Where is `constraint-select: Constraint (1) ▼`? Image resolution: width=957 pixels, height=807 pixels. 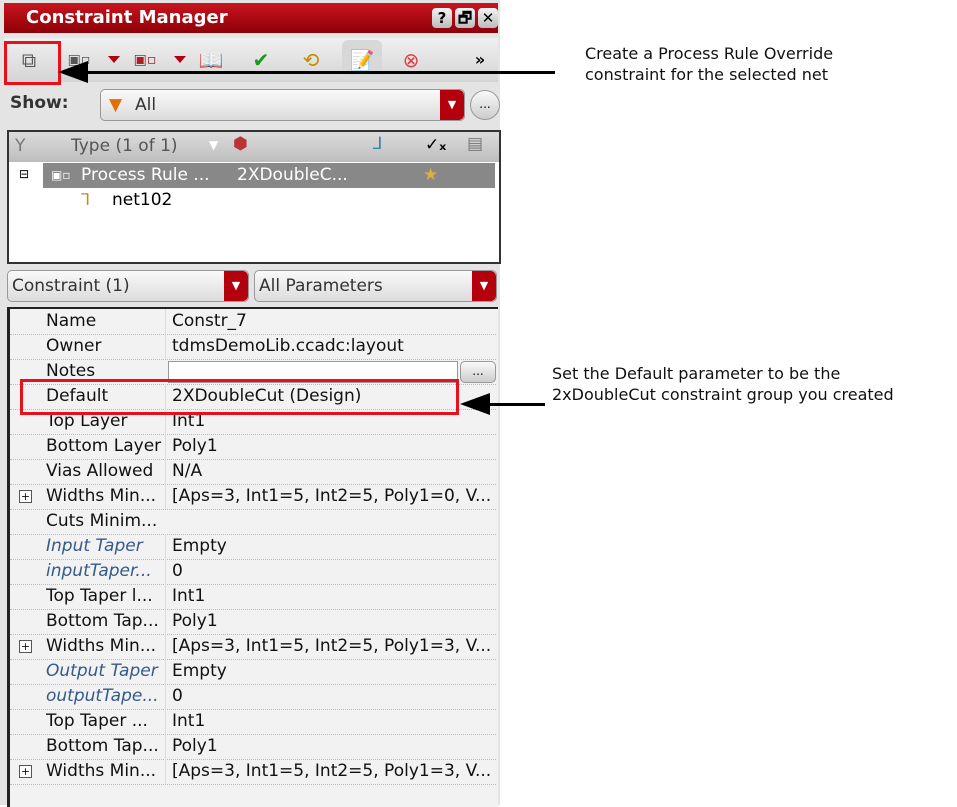
constraint-select: Constraint (1) ▼ is located at coordinates (128, 286).